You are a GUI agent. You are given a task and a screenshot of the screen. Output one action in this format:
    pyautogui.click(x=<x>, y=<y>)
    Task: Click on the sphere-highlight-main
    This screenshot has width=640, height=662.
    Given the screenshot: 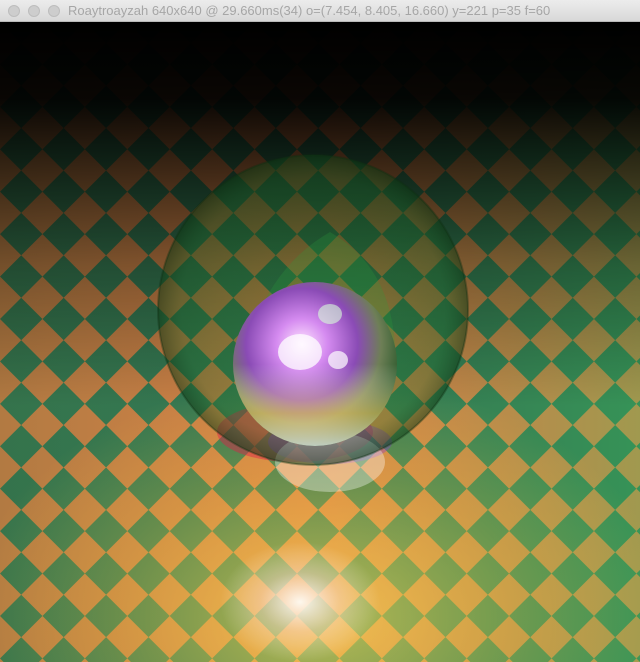 What is the action you would take?
    pyautogui.click(x=300, y=352)
    